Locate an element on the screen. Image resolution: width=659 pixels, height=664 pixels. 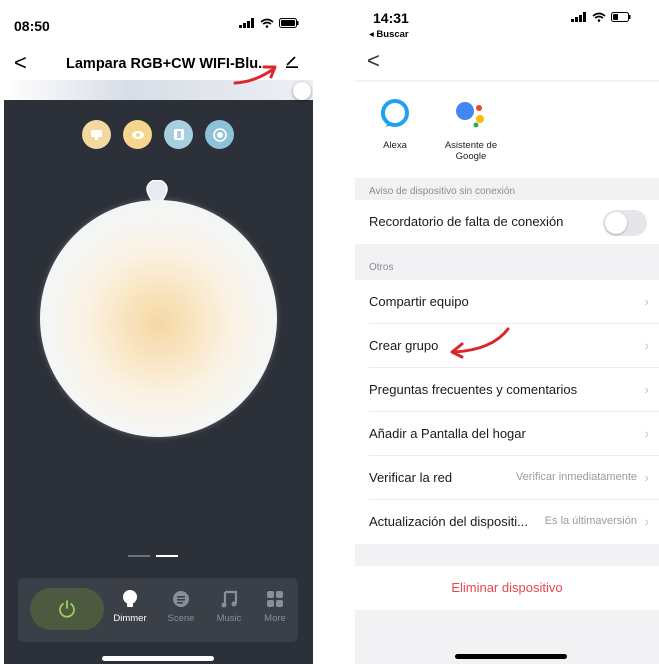
row-faq: Preguntas frecuentes y comentarios › is located at coordinates (507, 390).